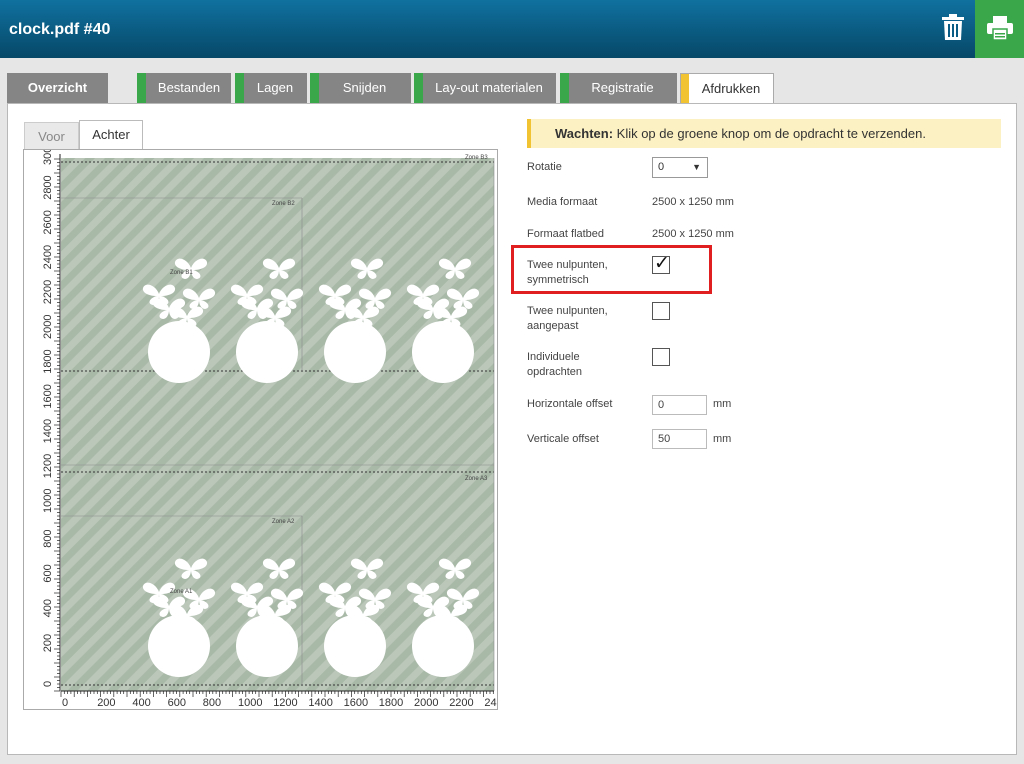 This screenshot has height=764, width=1024. I want to click on ruler-x-label: 1000, so click(250, 703).